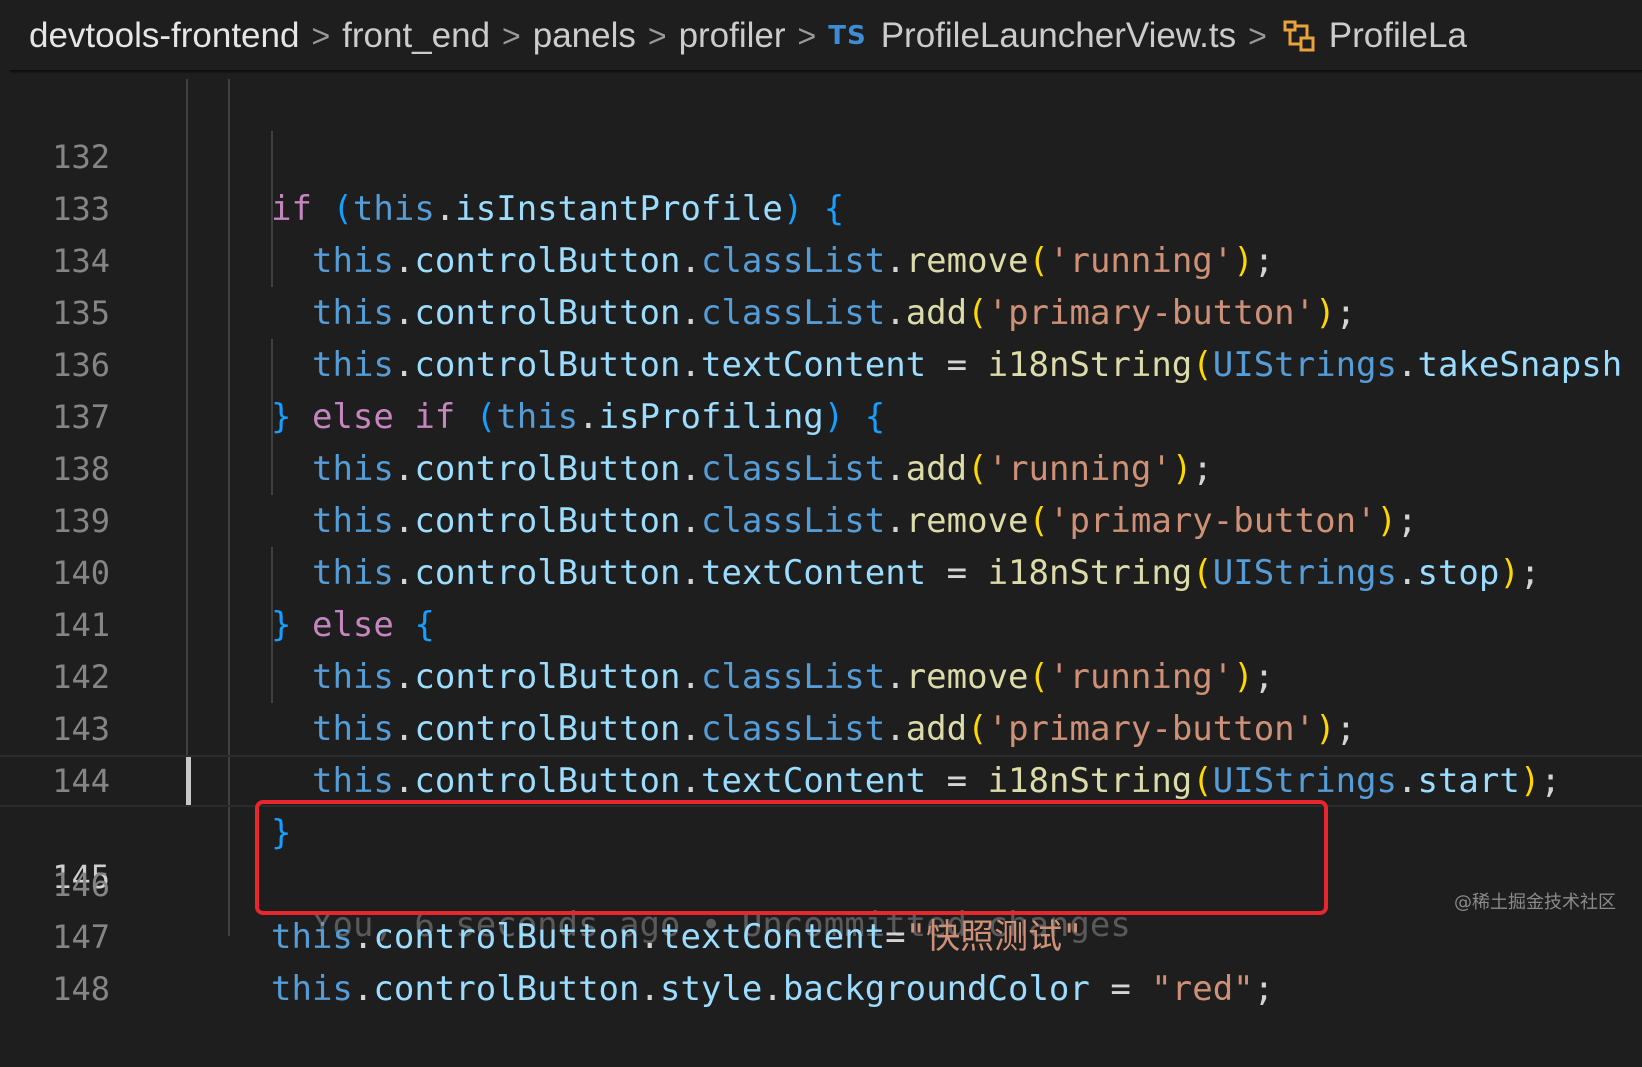 The image size is (1642, 1067). Describe the element at coordinates (164, 36) in the screenshot. I see `breadcrumb-item-root: devtools-frontend` at that location.